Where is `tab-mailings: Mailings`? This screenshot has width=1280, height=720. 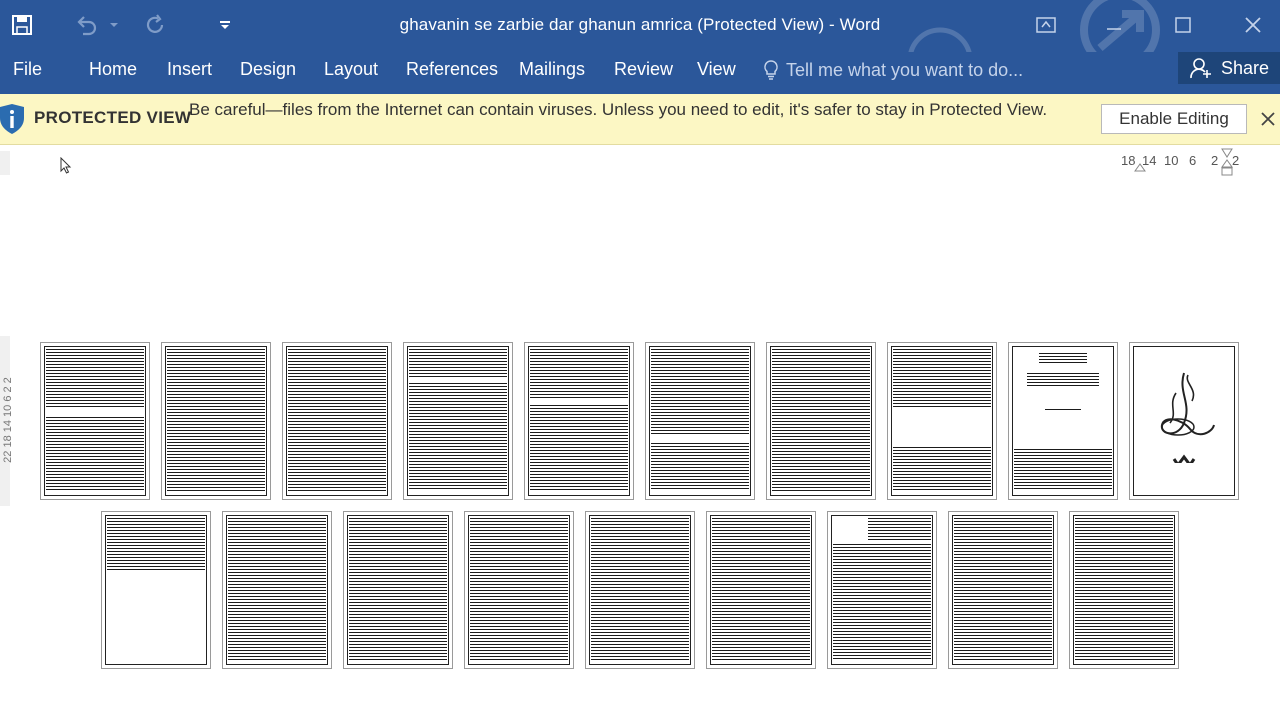 tab-mailings: Mailings is located at coordinates (552, 69).